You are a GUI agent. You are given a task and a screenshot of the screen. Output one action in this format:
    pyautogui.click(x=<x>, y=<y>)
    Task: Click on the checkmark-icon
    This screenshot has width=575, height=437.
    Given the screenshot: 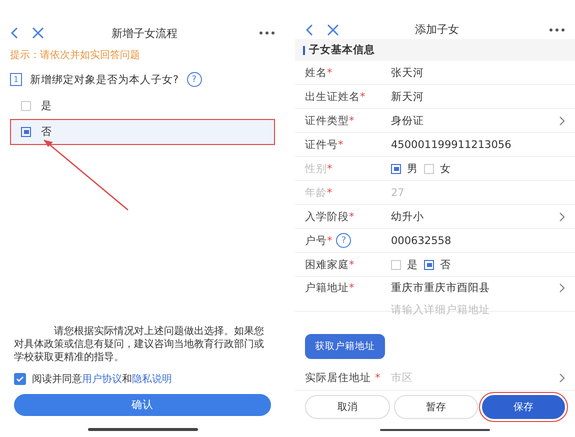 What is the action you would take?
    pyautogui.click(x=20, y=379)
    